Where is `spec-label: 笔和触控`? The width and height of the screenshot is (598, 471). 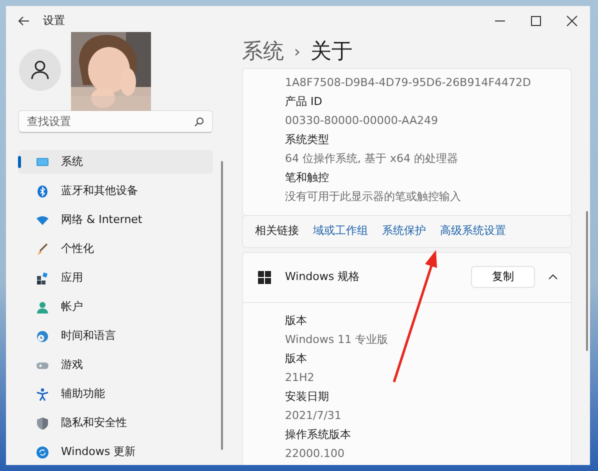 spec-label: 笔和触控 is located at coordinates (307, 178).